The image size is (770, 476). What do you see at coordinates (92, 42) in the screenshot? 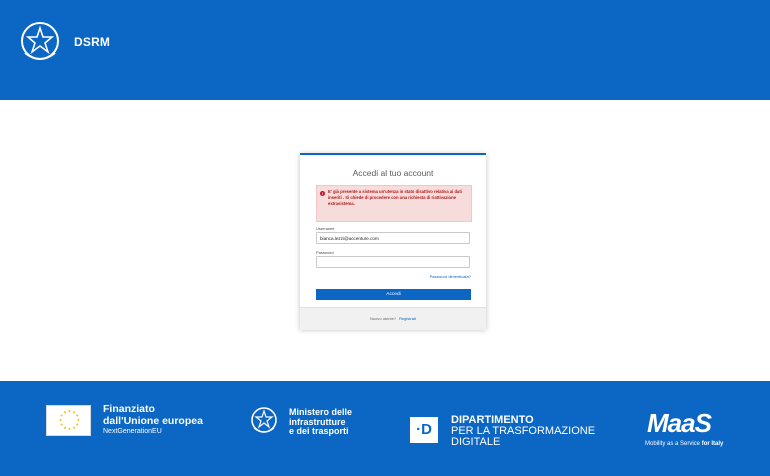
I see `app-title: DSRM` at bounding box center [92, 42].